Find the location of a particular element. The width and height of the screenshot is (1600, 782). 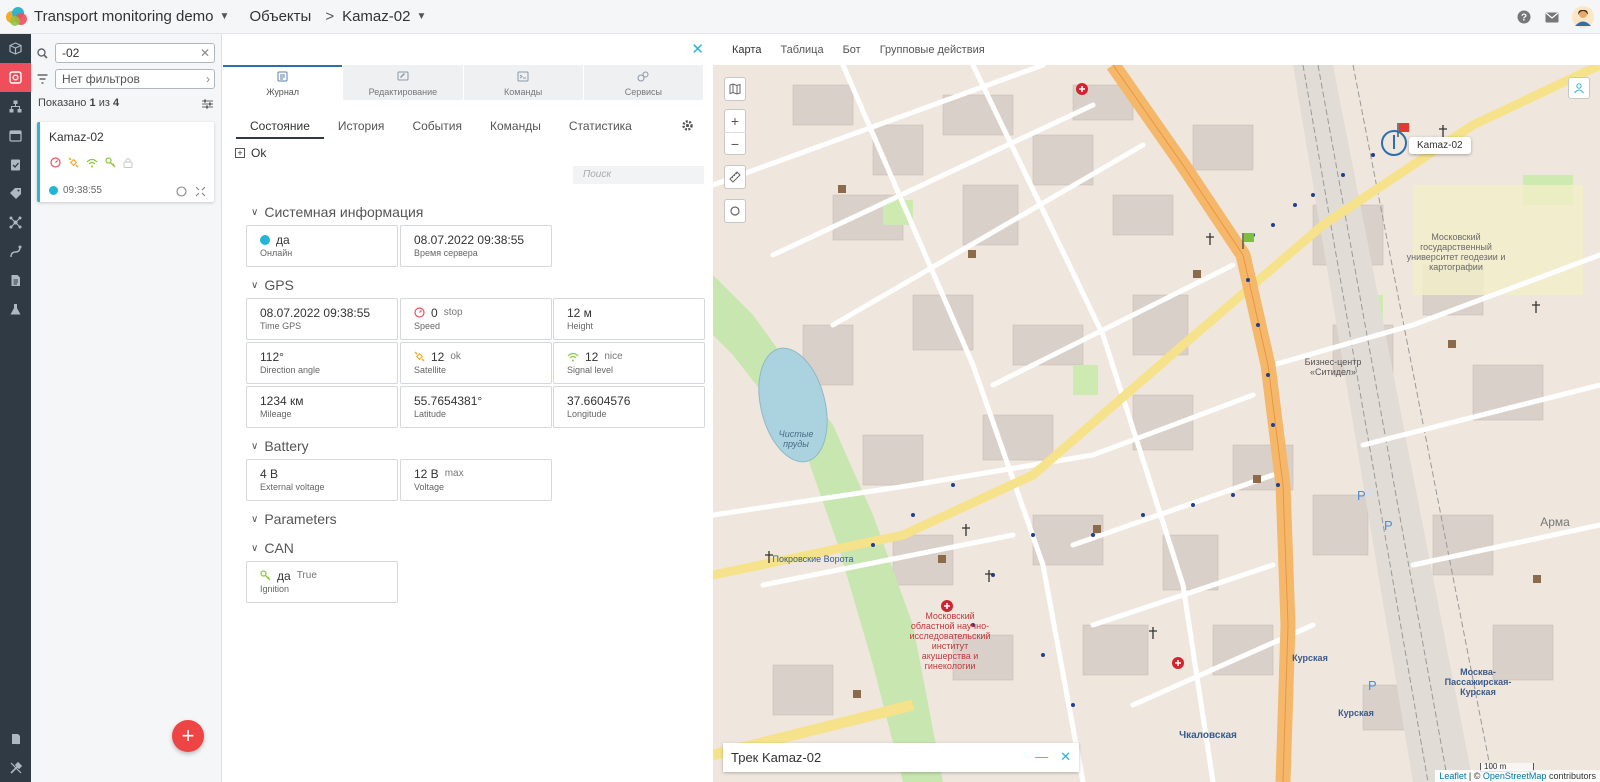

rail-hierarchy-icon is located at coordinates (15, 106).